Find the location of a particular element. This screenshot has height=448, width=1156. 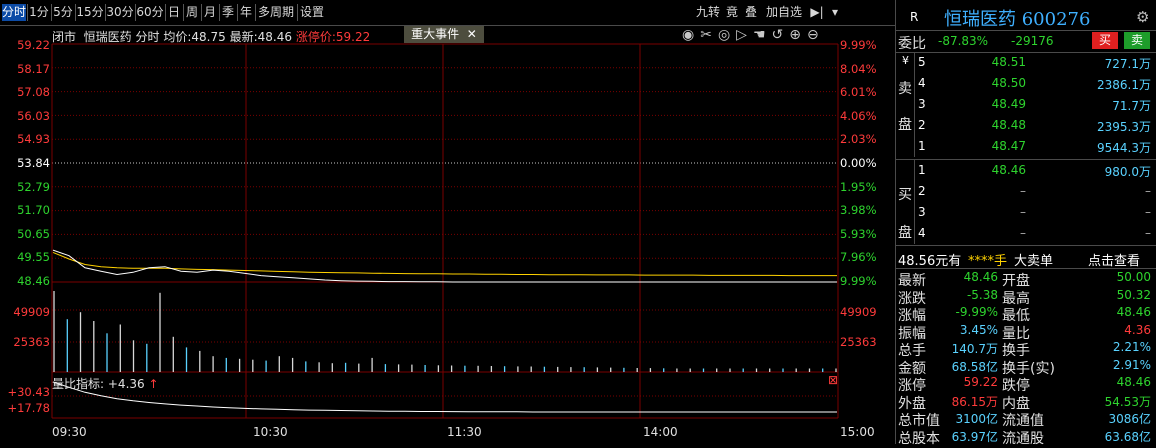

tab-period-11: 多周期 is located at coordinates (276, 12).